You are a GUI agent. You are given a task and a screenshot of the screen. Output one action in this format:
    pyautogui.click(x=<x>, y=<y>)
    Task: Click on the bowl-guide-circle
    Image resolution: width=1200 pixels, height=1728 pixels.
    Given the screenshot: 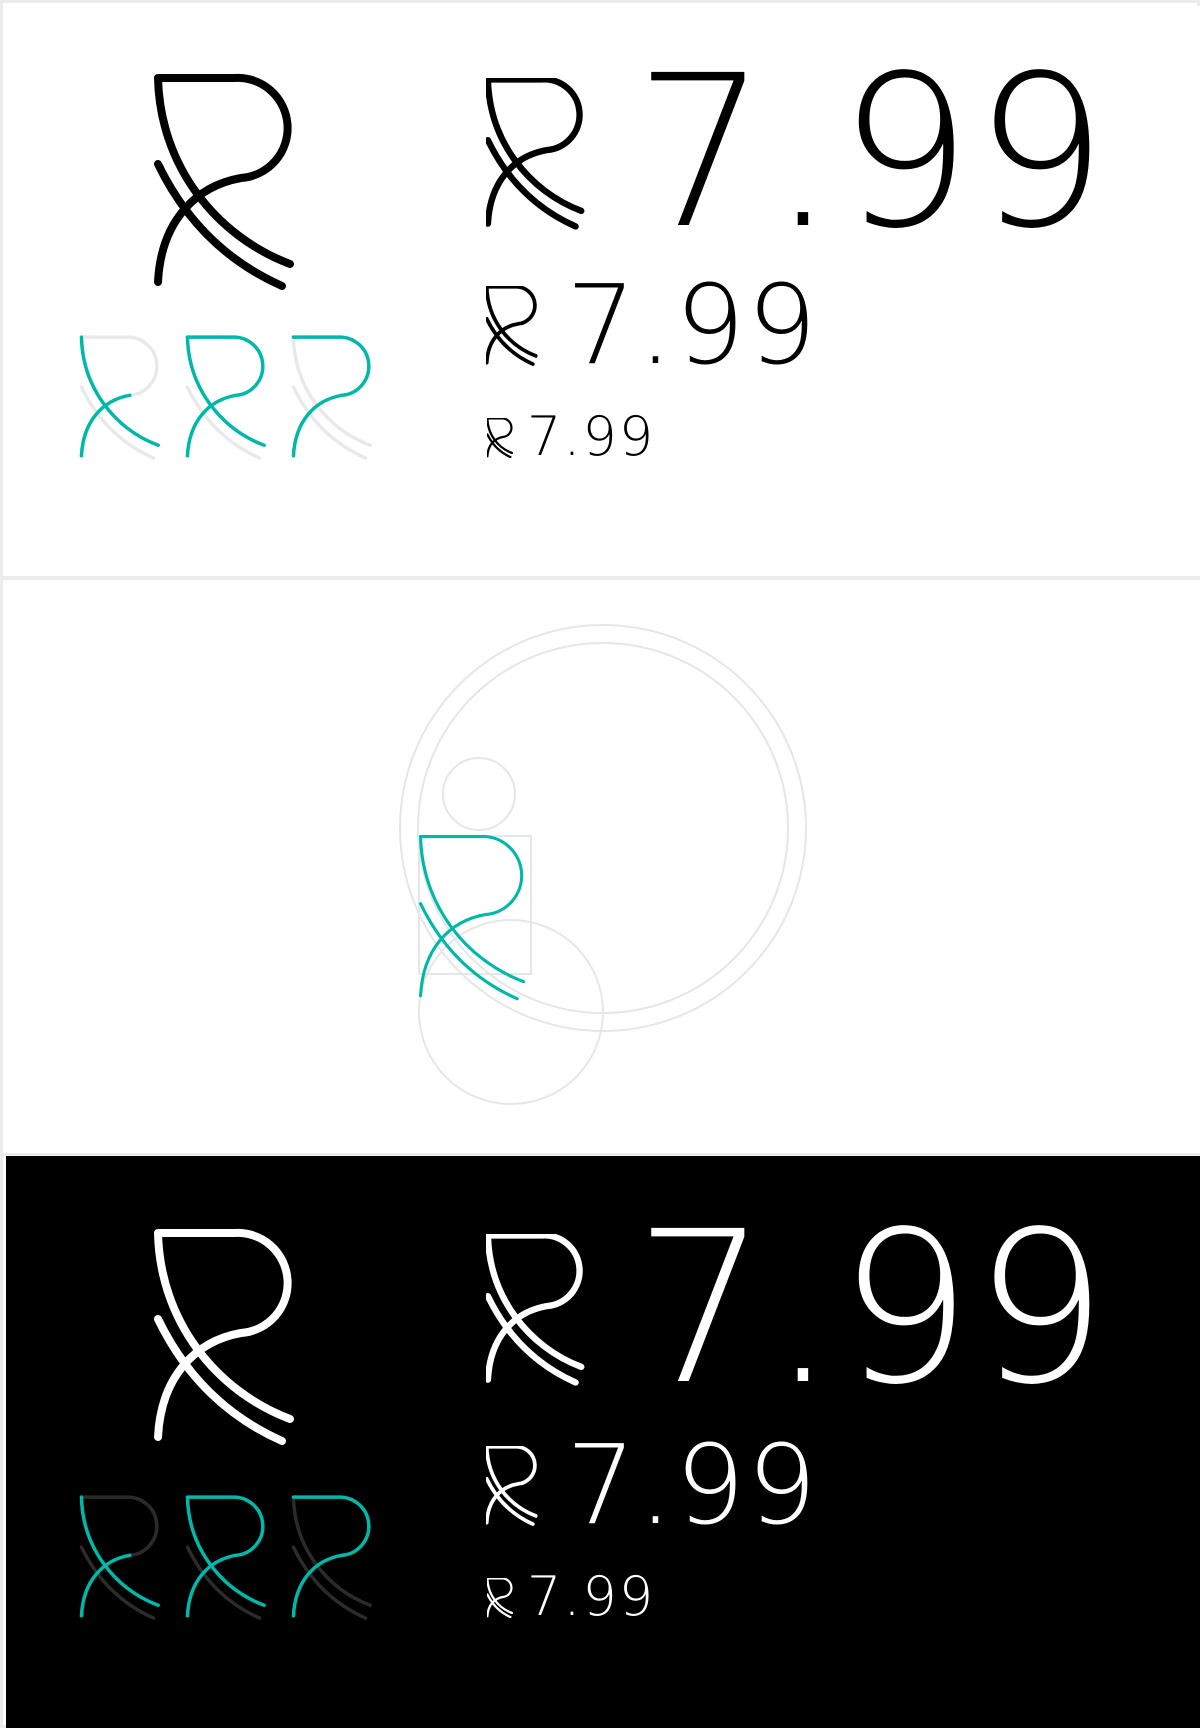 What is the action you would take?
    pyautogui.click(x=479, y=794)
    